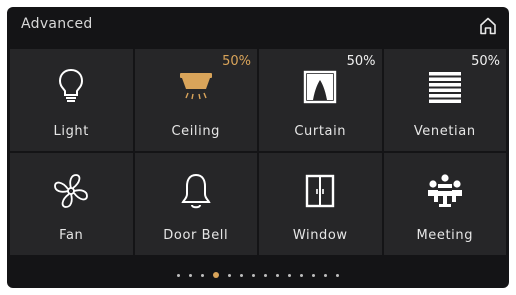  I want to click on page-title: Advanced, so click(57, 24).